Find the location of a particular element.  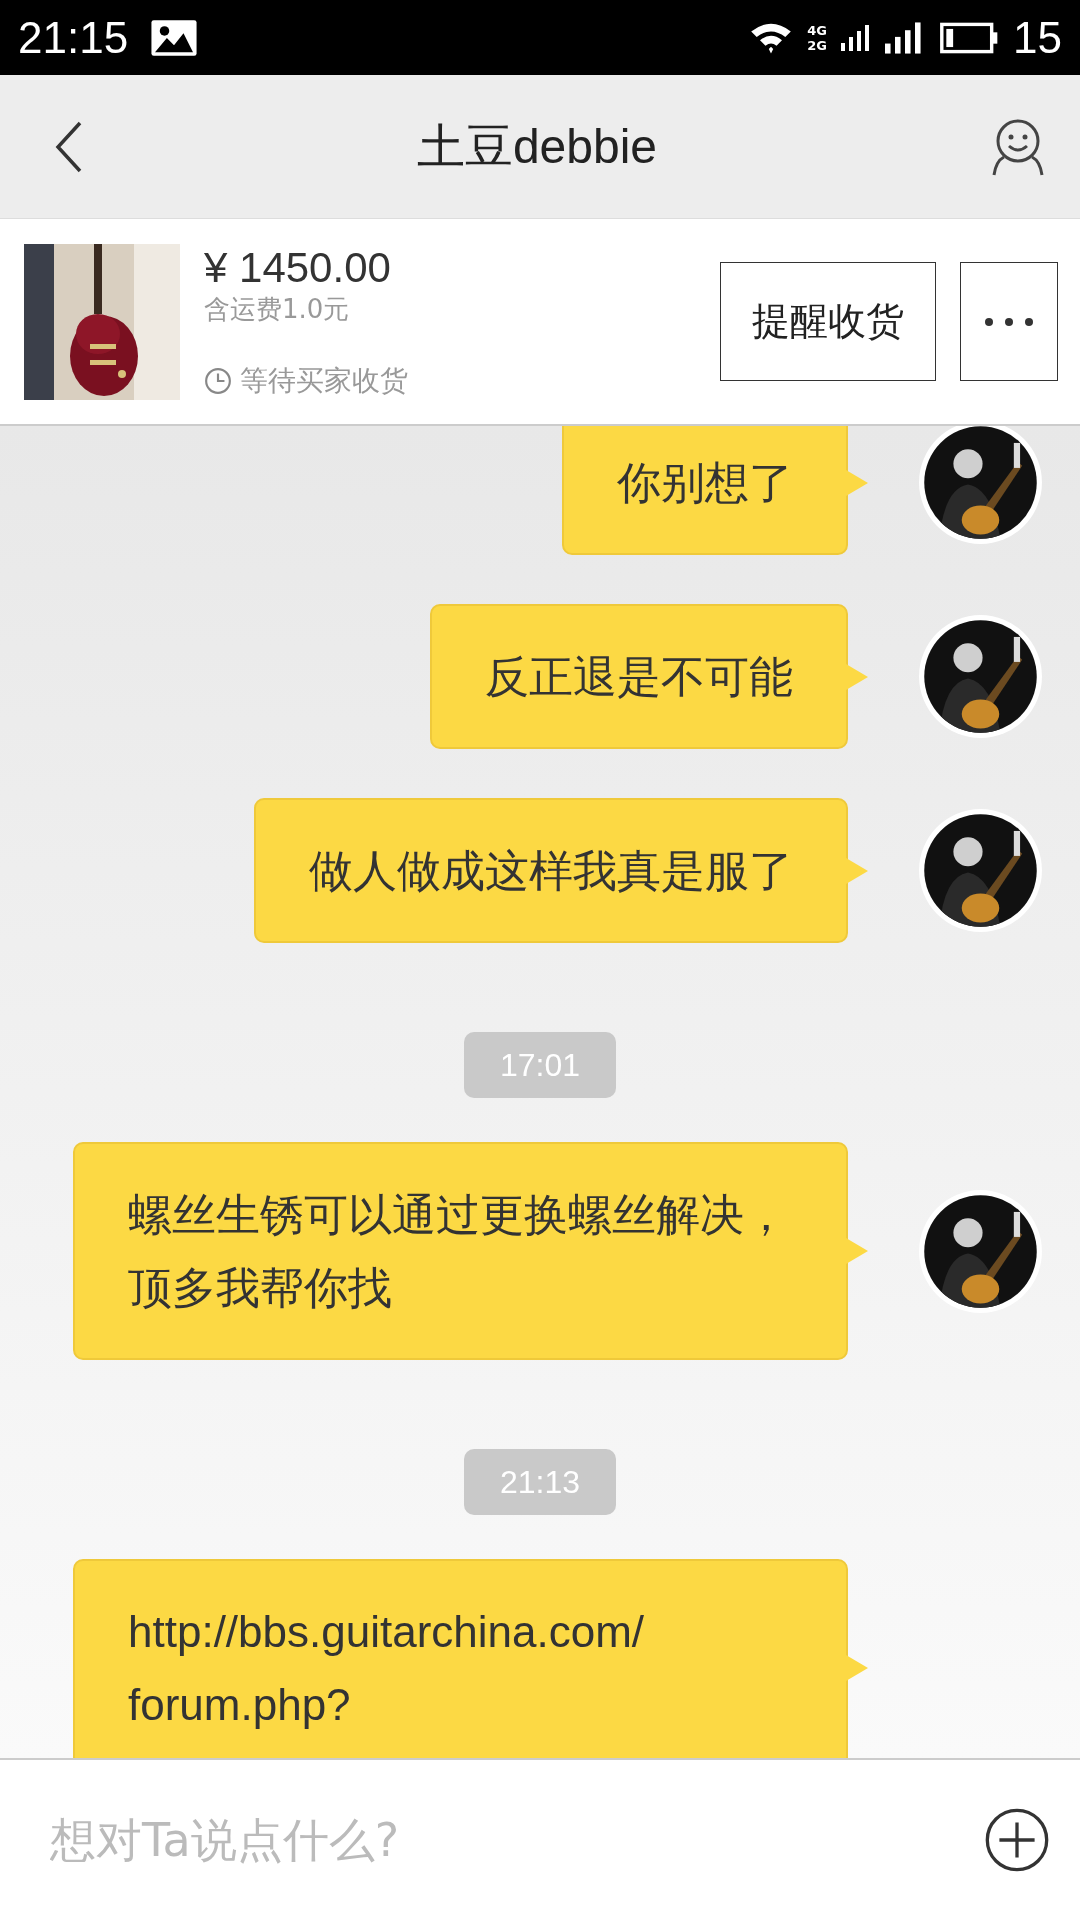

battery-level: 15 is located at coordinates (1037, 37).